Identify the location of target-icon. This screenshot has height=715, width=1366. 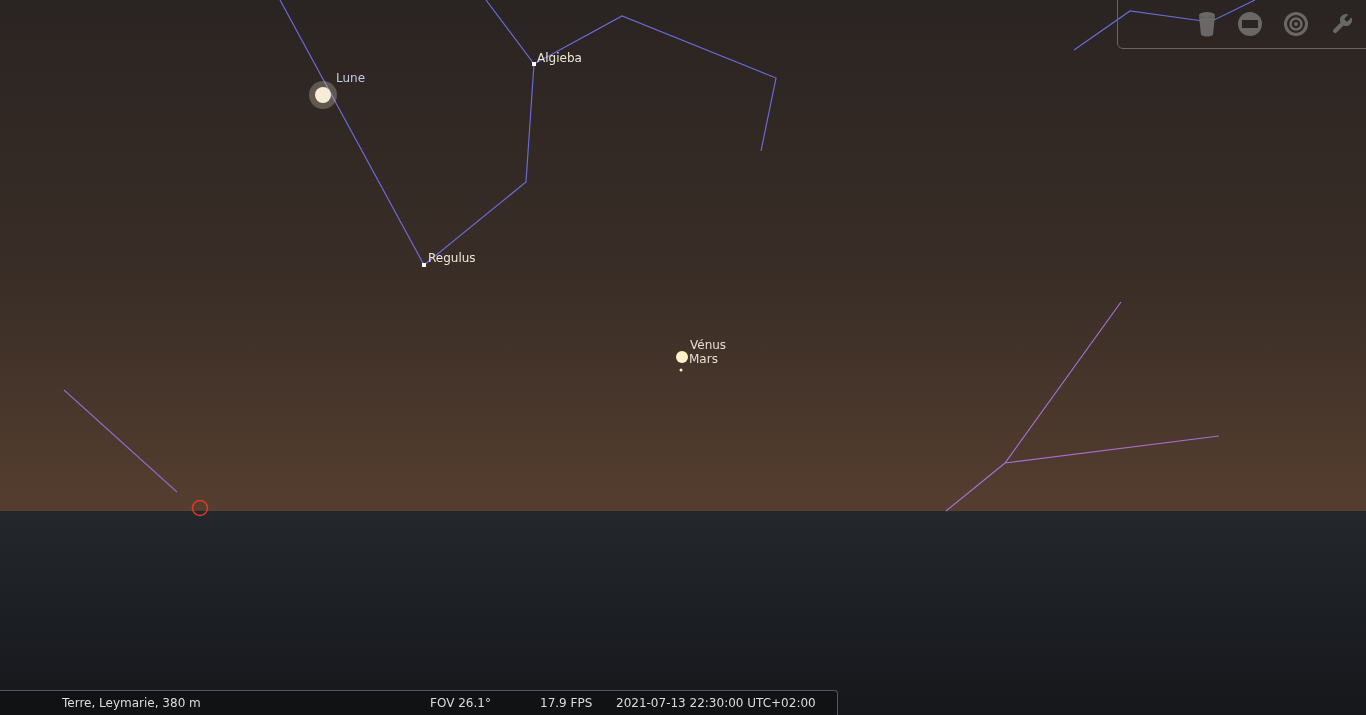
(1296, 23).